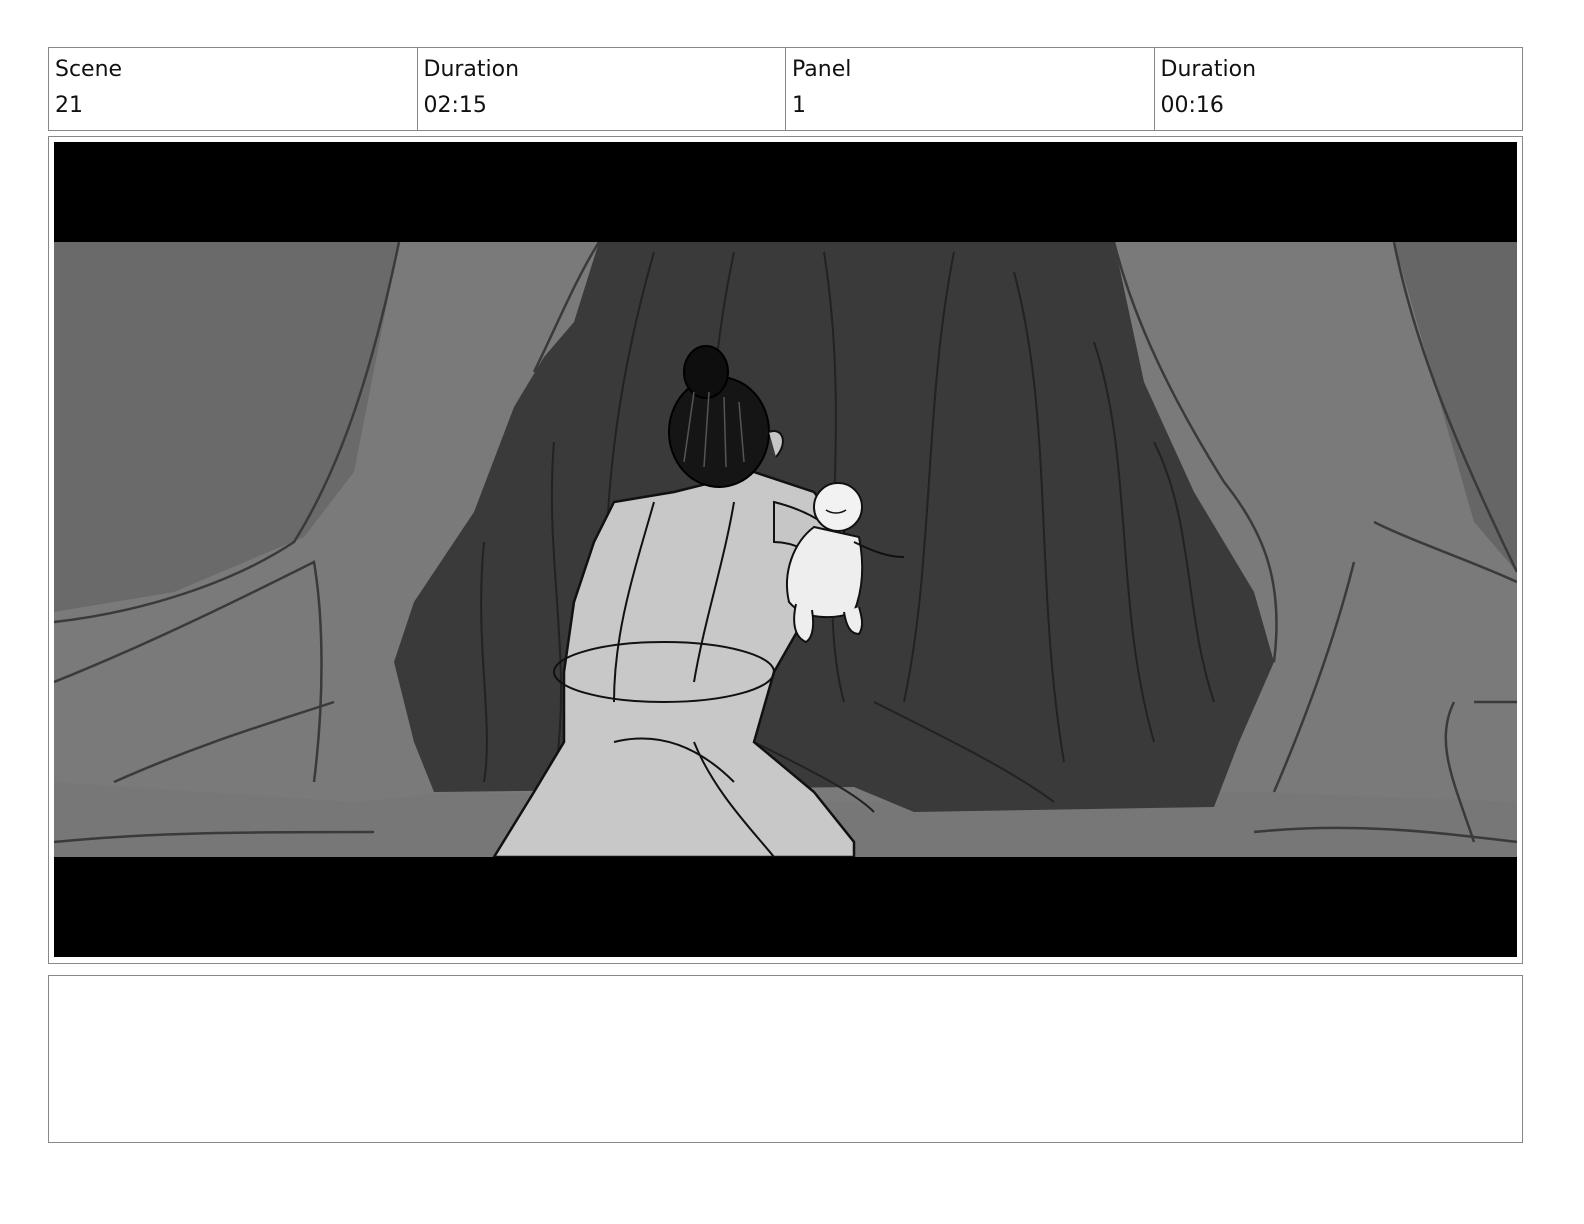 Image resolution: width=1584 pixels, height=1224 pixels. What do you see at coordinates (69, 105) in the screenshot?
I see `scene-number: 21` at bounding box center [69, 105].